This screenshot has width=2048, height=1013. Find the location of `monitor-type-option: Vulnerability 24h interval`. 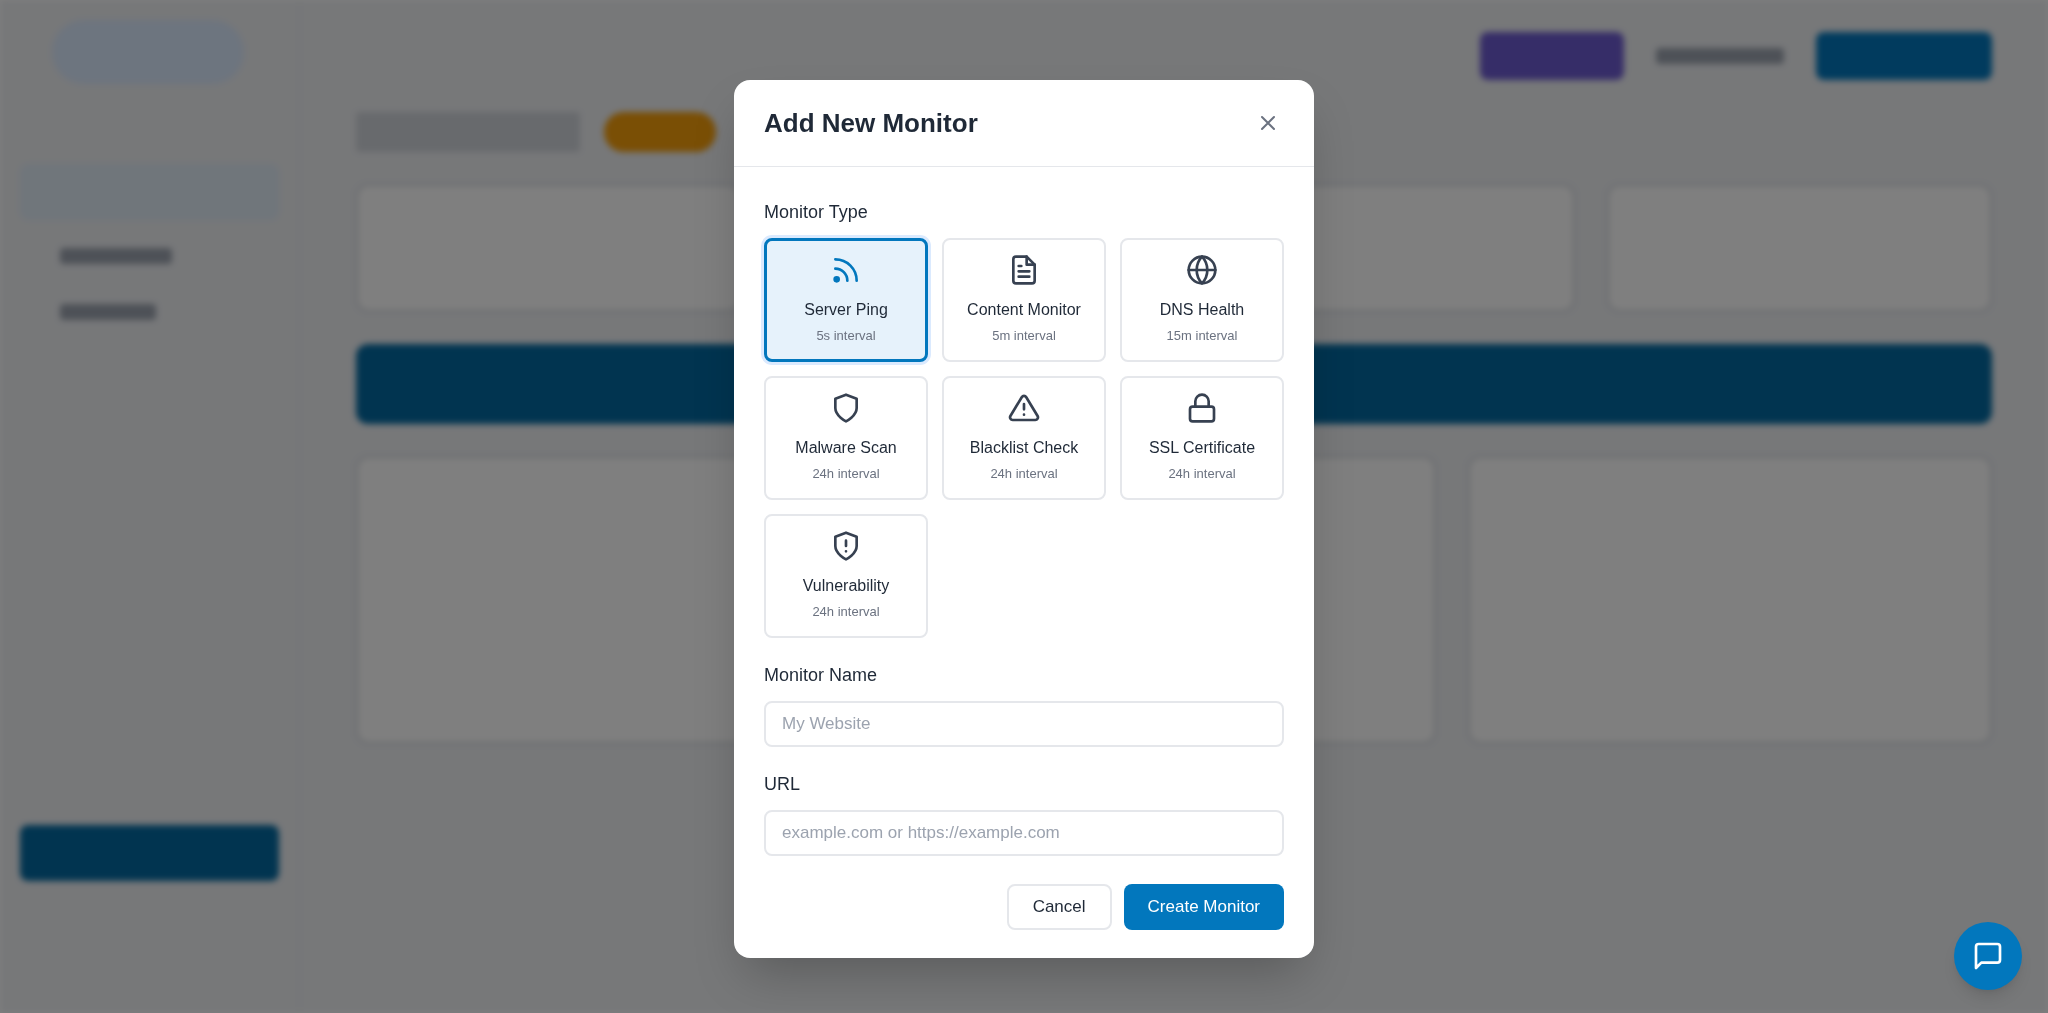

monitor-type-option: Vulnerability 24h interval is located at coordinates (846, 576).